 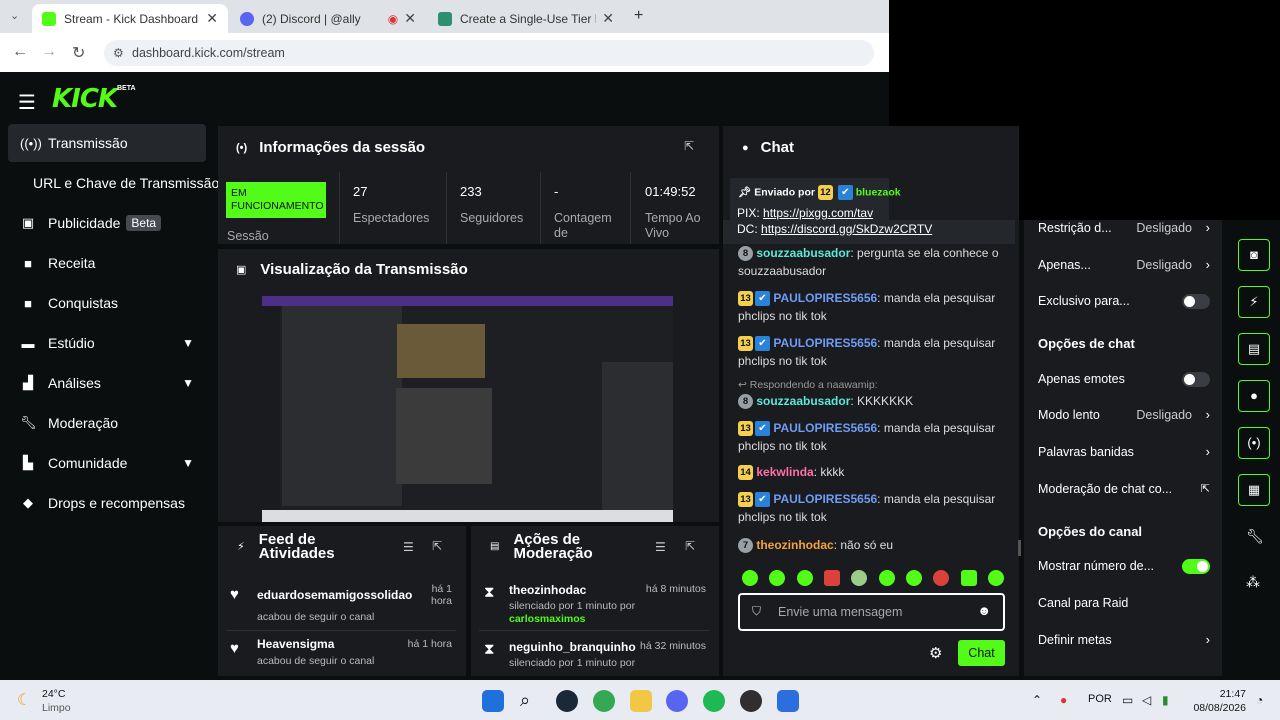 I want to click on set-goals-row: Definir metas ›, so click(x=1124, y=640).